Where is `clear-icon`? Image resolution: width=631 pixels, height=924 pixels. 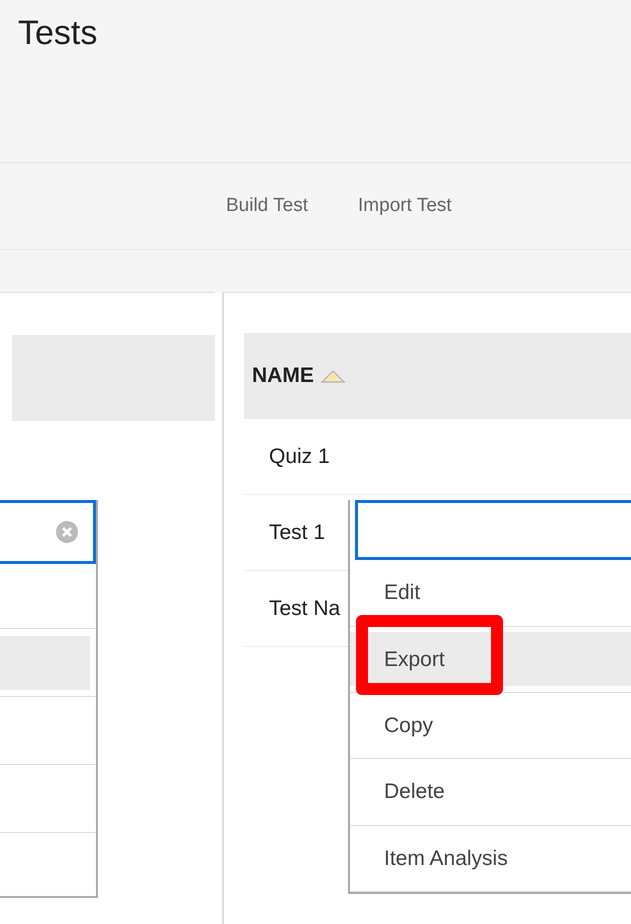 clear-icon is located at coordinates (67, 532).